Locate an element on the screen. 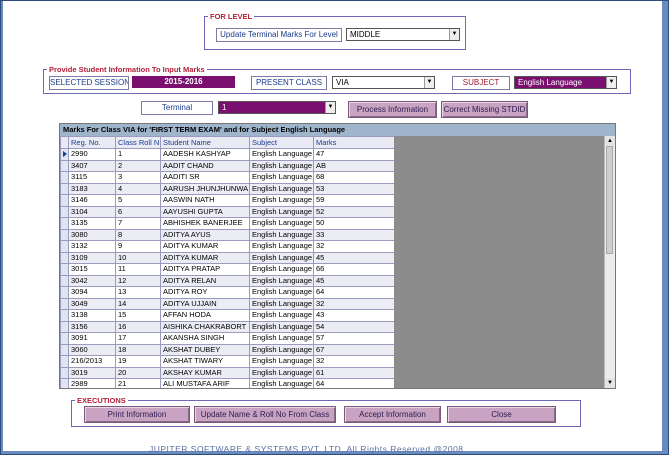 The height and width of the screenshot is (455, 669). table-row: 3104 6 AAYUSHI GUPTA English Language 52 is located at coordinates (227, 211).